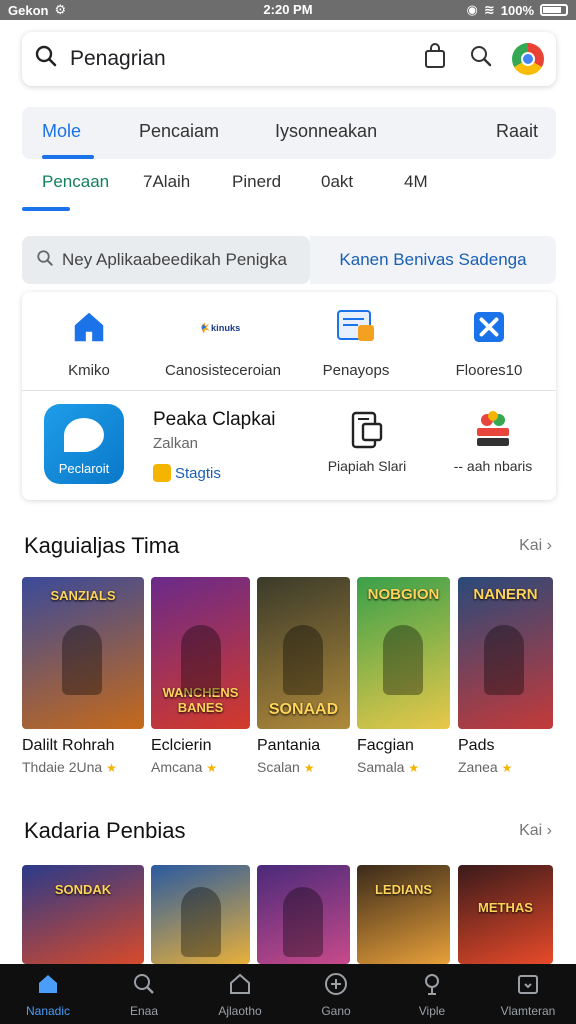 The image size is (576, 1024). I want to click on close-square-icon, so click(489, 327).